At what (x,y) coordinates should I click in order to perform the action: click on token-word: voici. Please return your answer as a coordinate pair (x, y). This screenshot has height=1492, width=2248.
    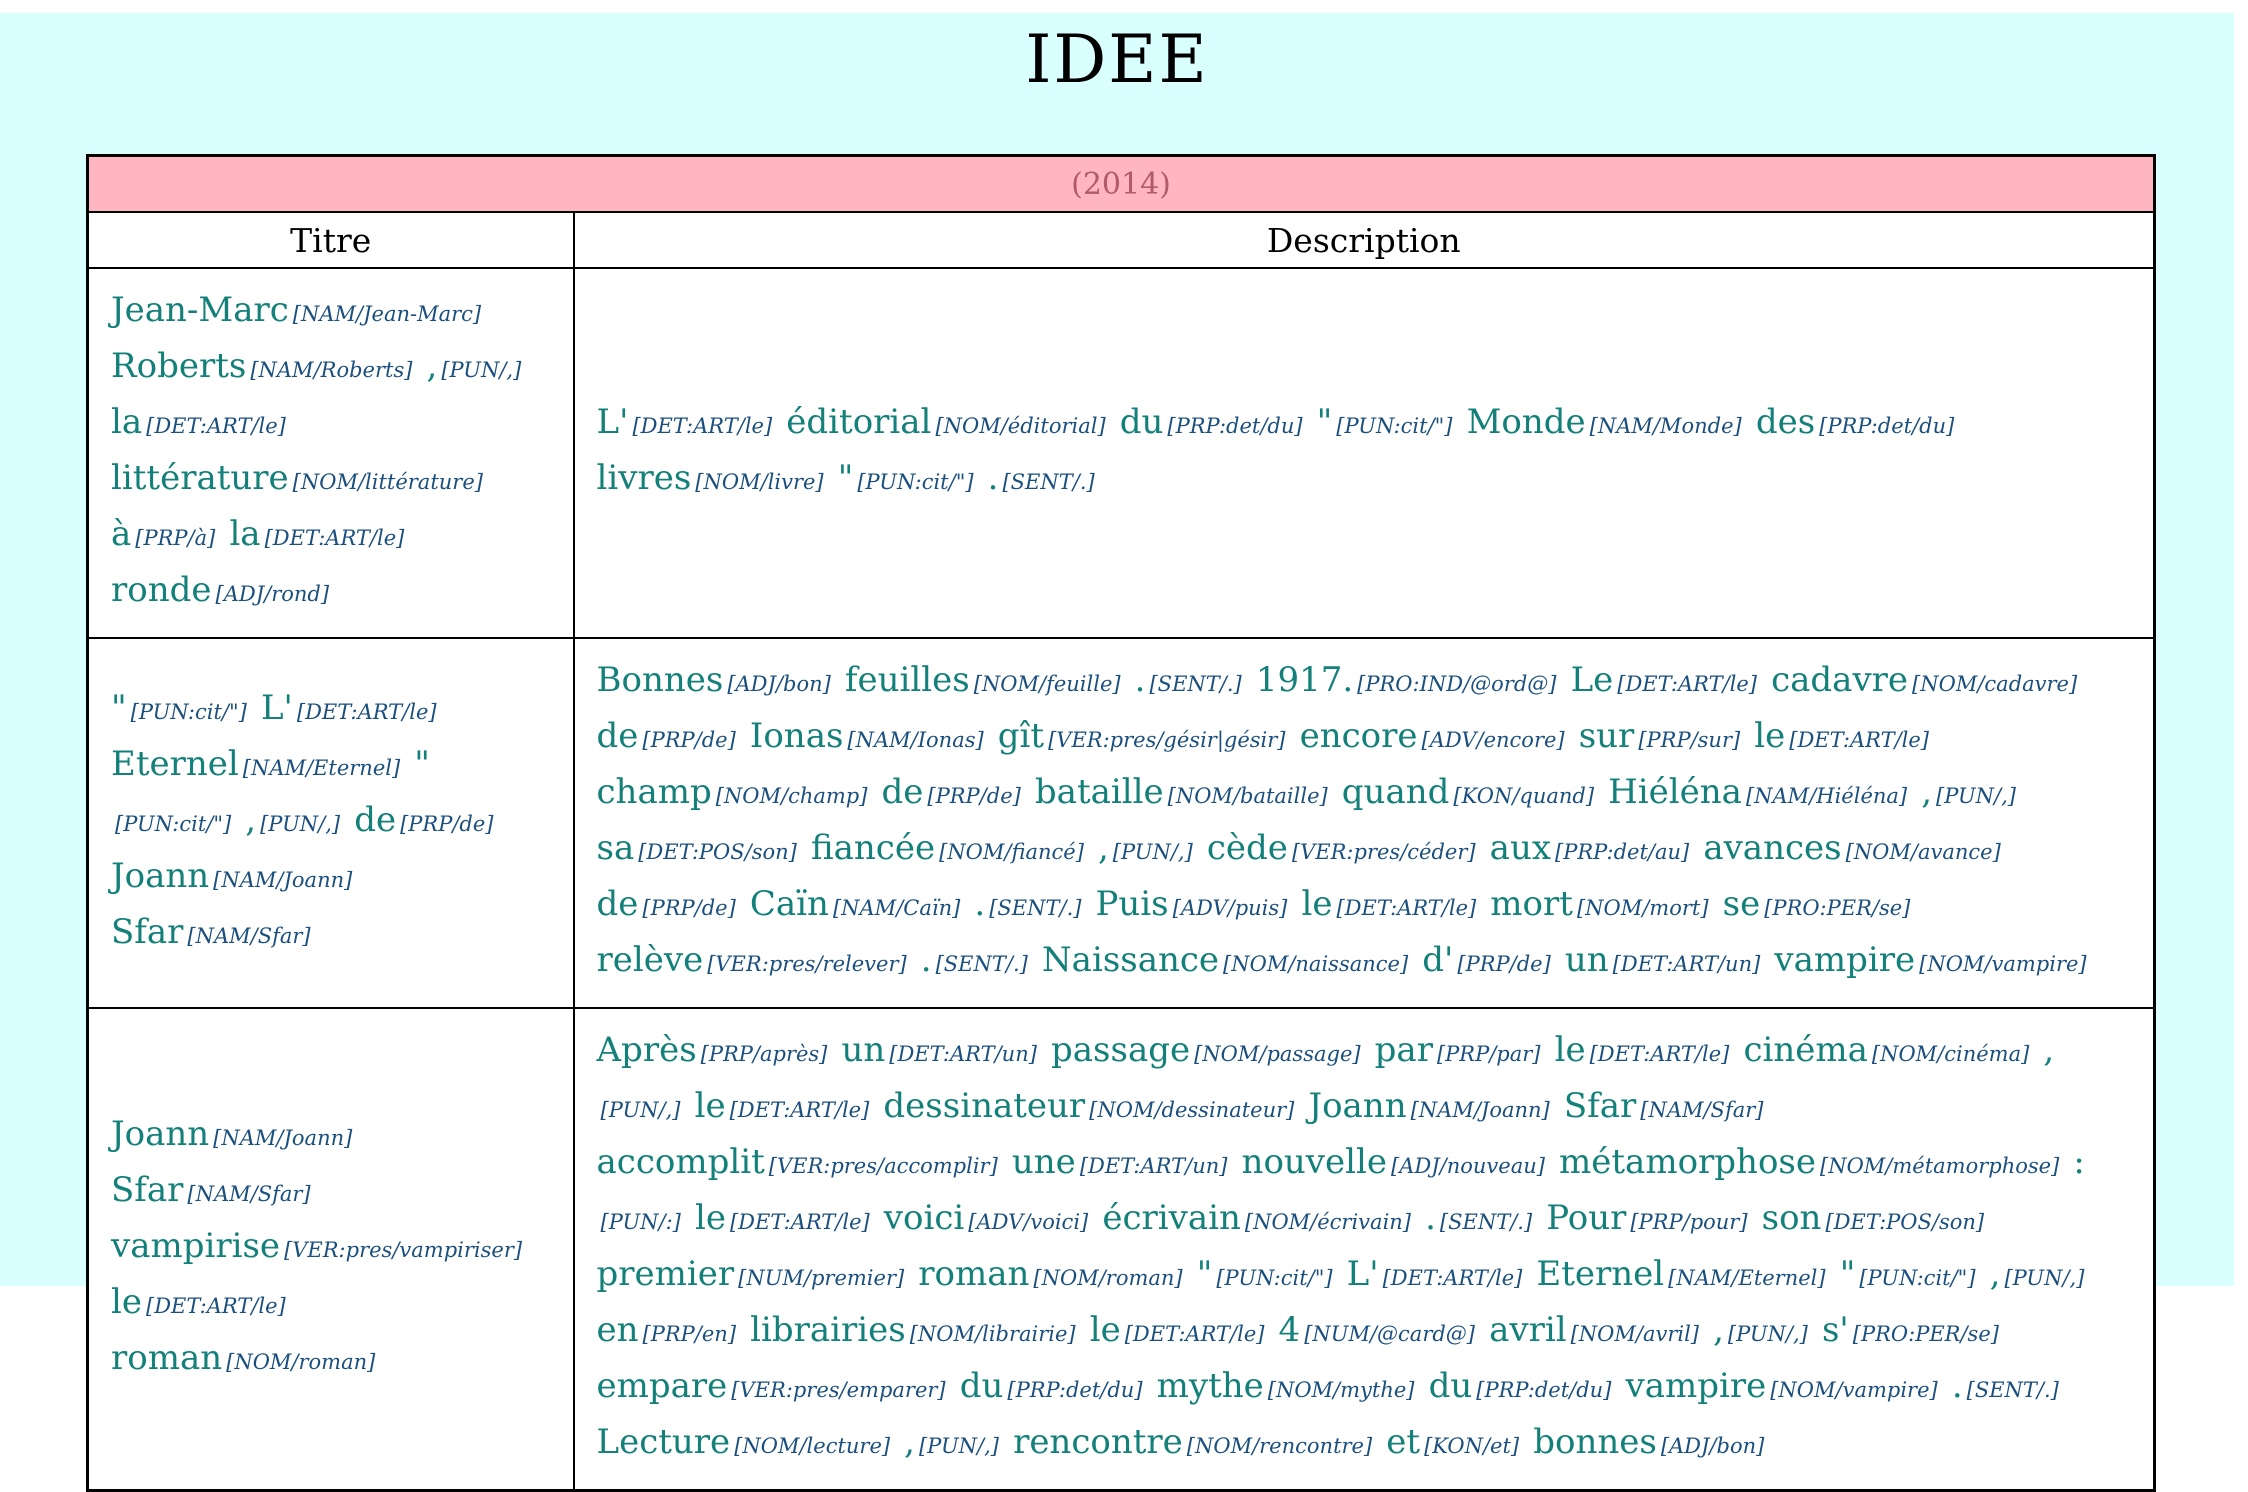
    Looking at the image, I should click on (924, 1218).